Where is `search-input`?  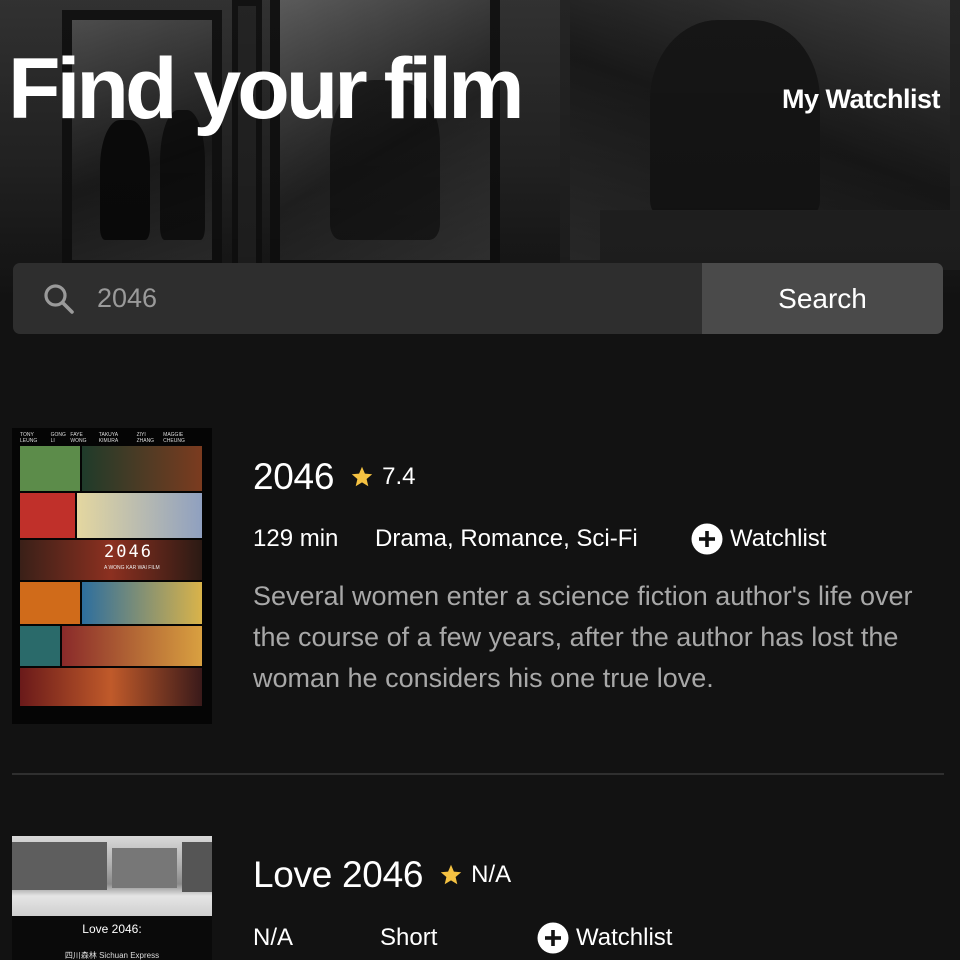 search-input is located at coordinates (398, 298).